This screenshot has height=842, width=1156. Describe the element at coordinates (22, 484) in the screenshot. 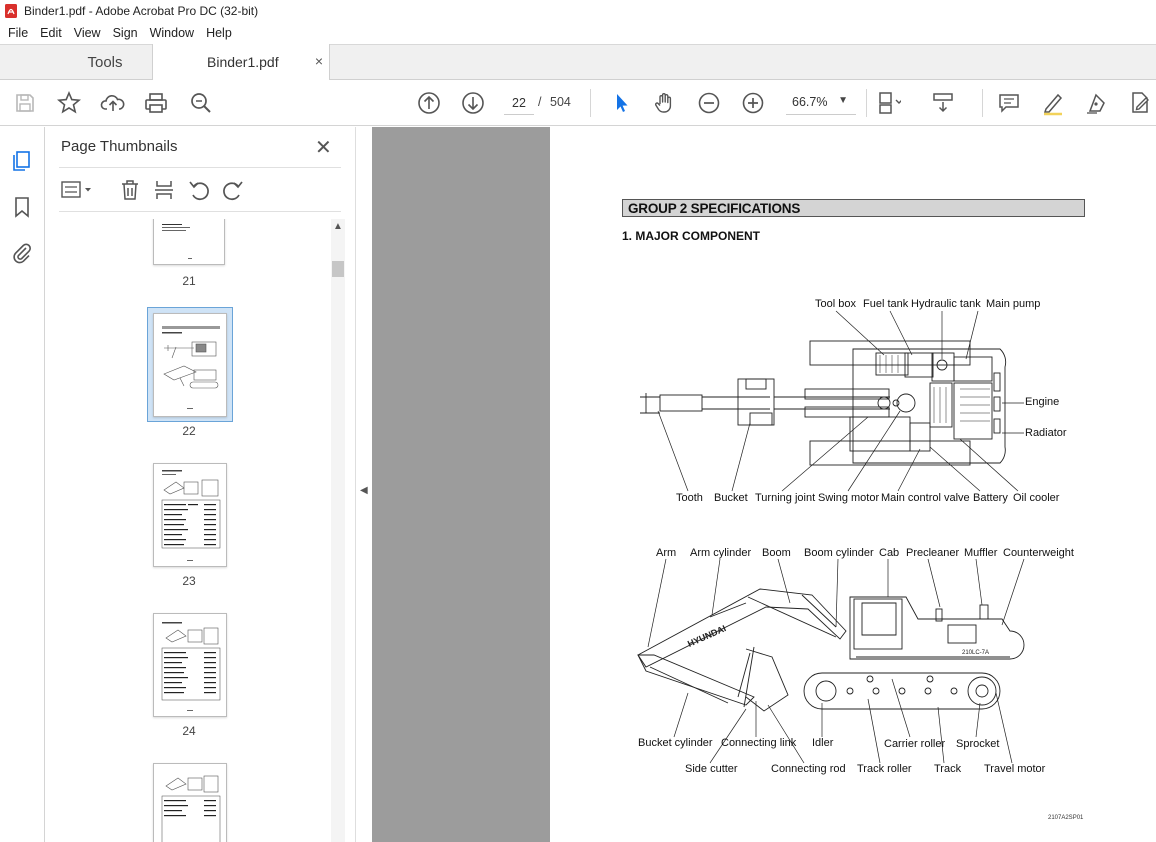

I see `navigation-rail` at that location.